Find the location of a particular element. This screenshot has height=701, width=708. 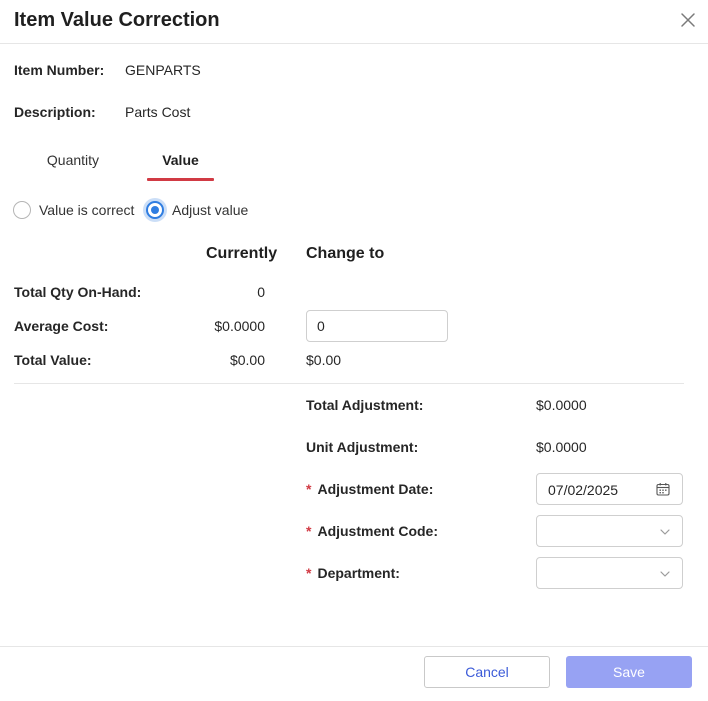

radio-adjust-value: Adjust value is located at coordinates (197, 210).